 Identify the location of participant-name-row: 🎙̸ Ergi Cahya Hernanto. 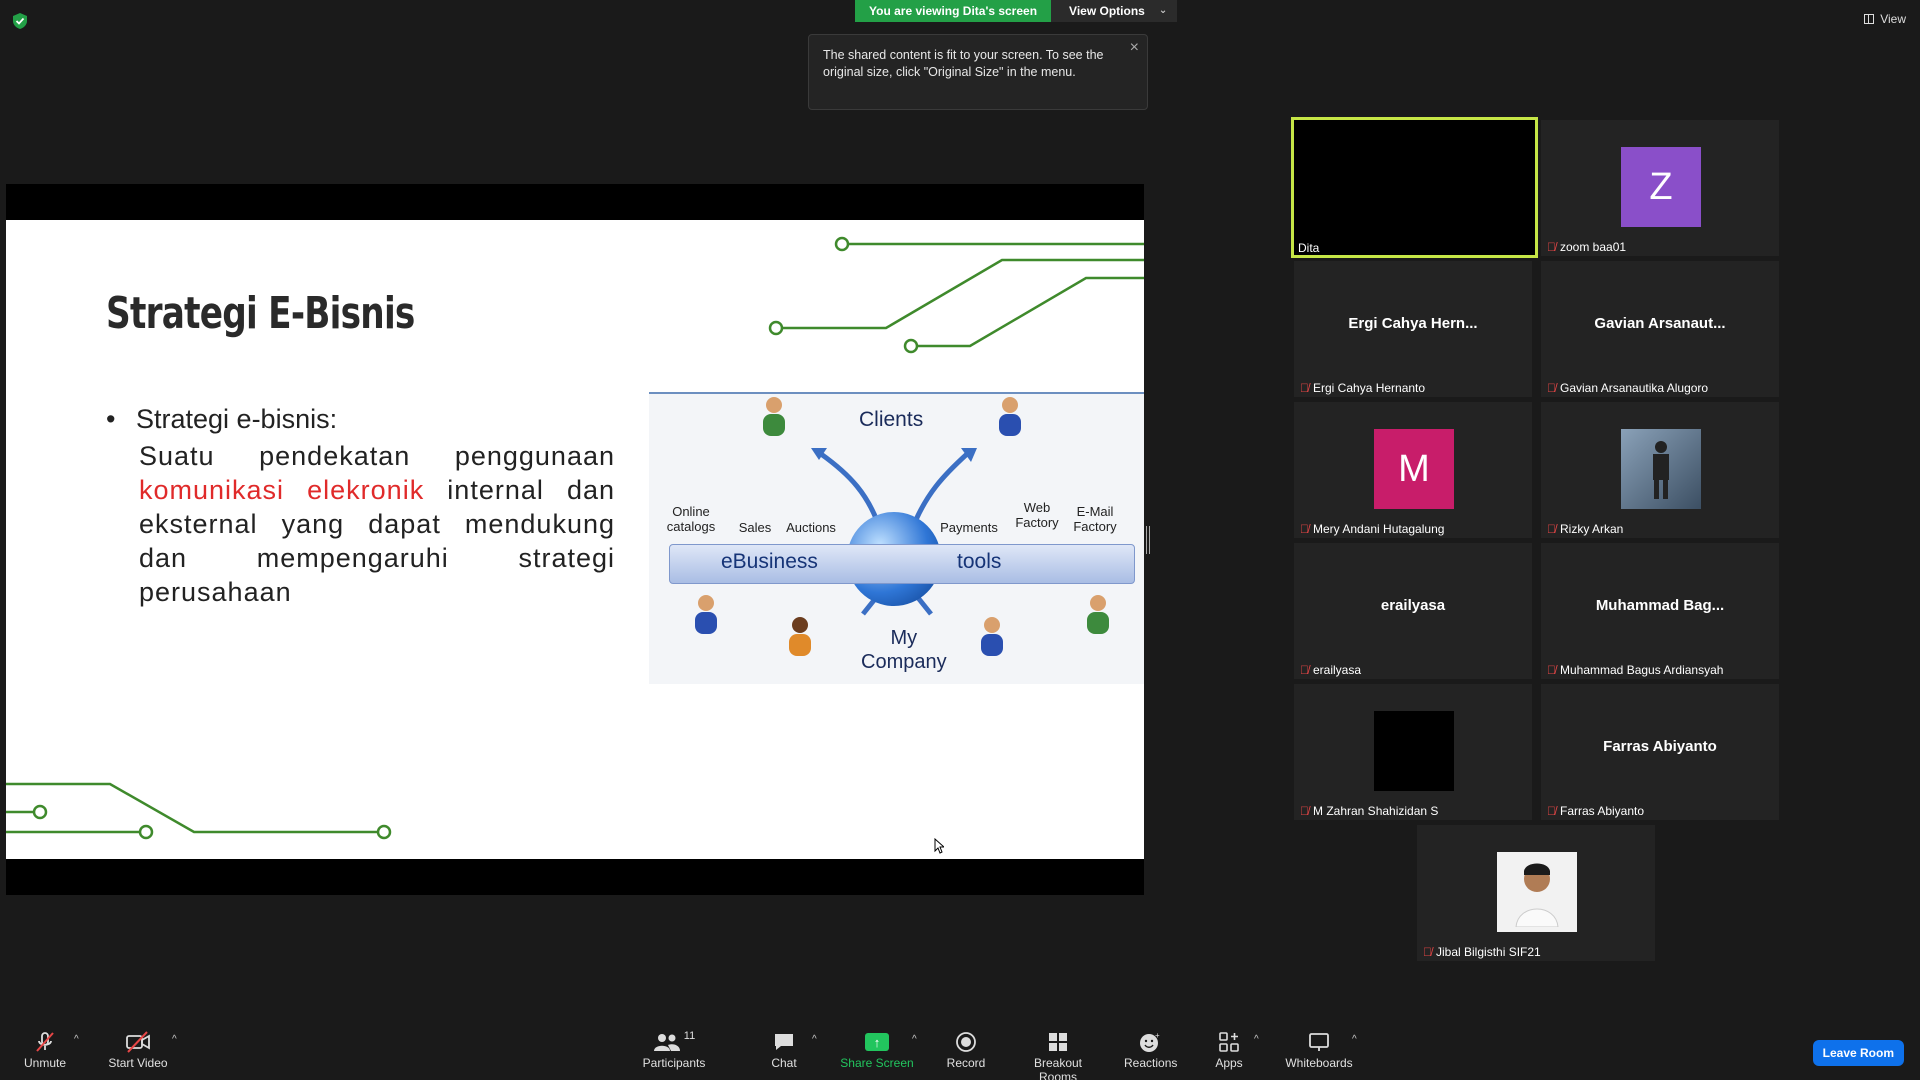
(1362, 388).